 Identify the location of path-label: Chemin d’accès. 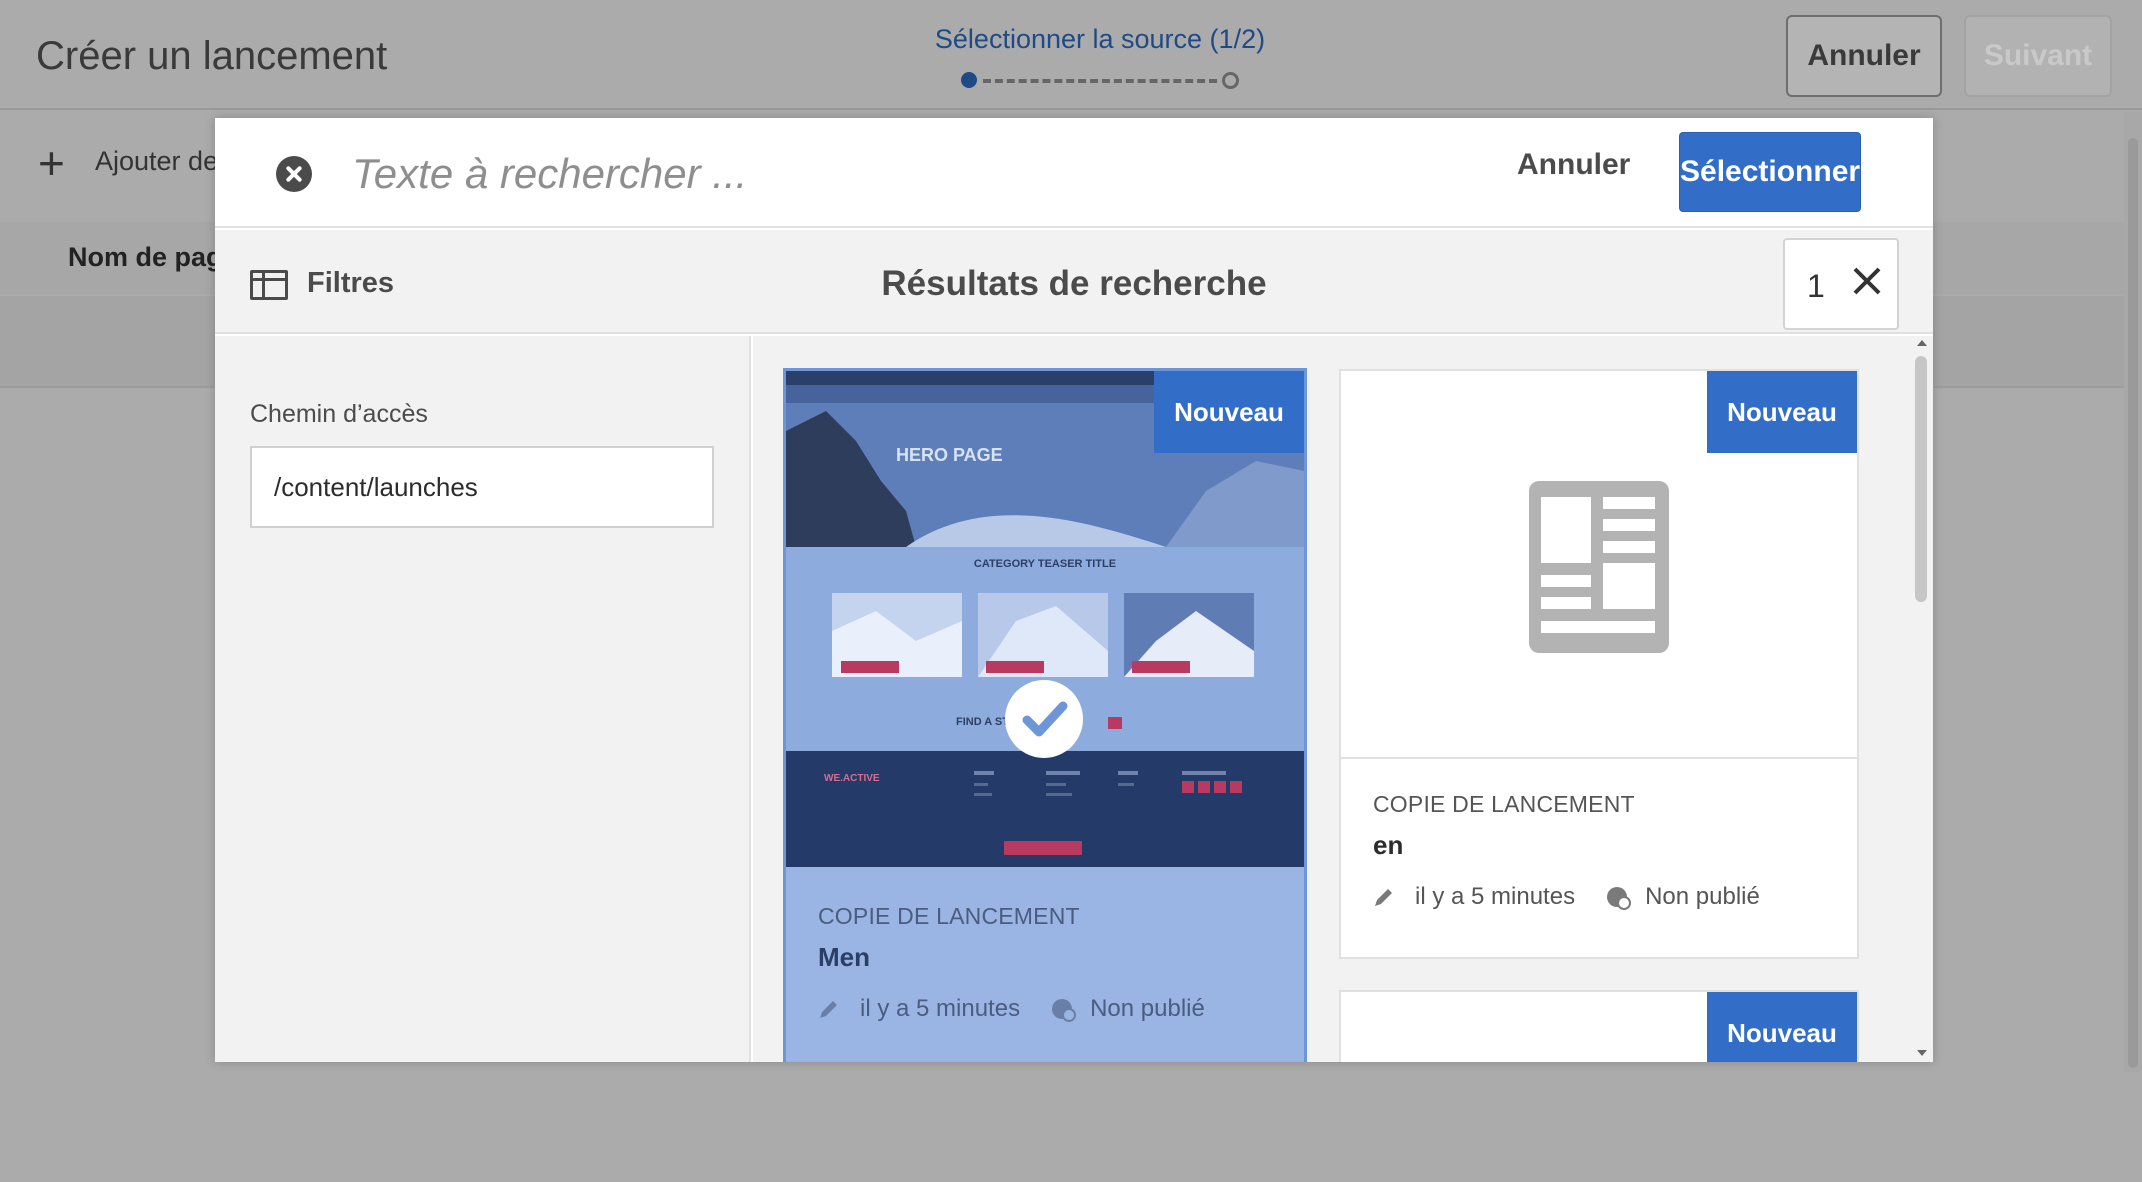
(339, 414).